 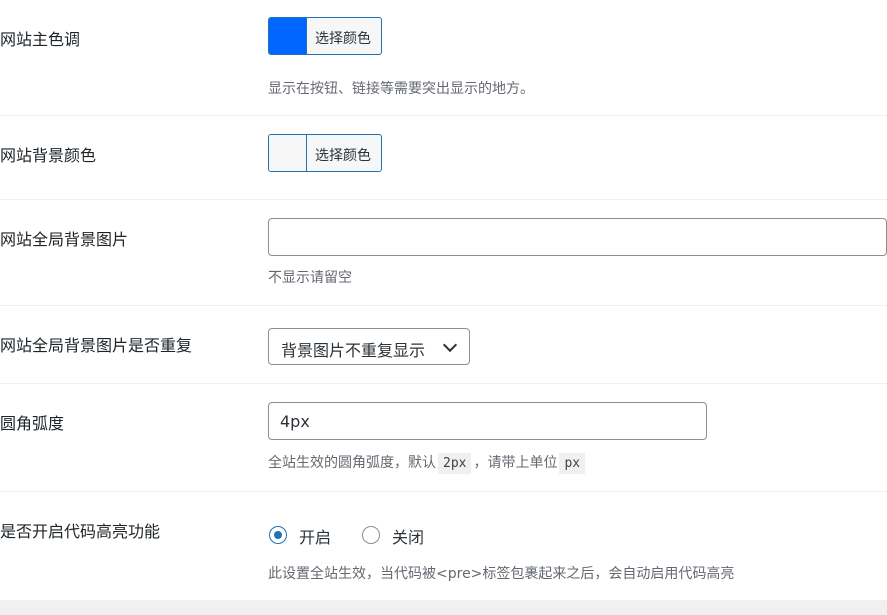 I want to click on code-highlight-on-label: 开启, so click(x=315, y=536).